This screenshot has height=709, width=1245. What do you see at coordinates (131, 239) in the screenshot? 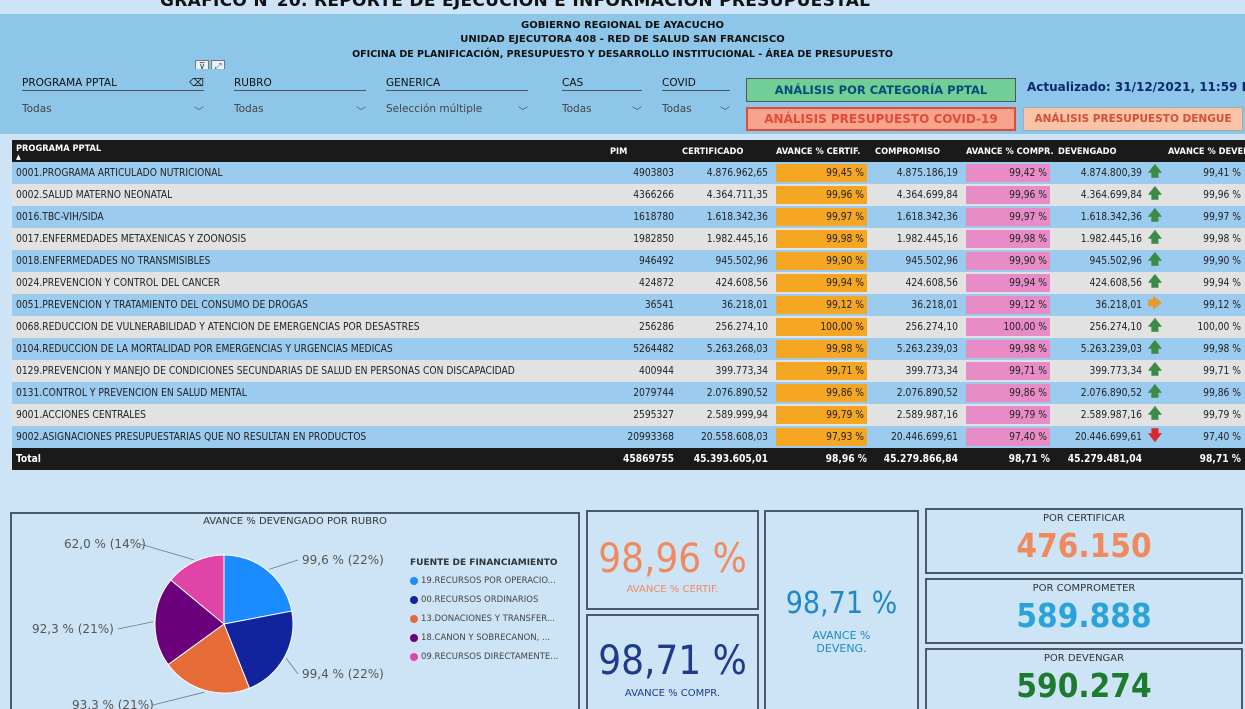
I see `cell-programa: 0017.ENFERMEDADES METAXENICAS Y ZOONOSIS` at bounding box center [131, 239].